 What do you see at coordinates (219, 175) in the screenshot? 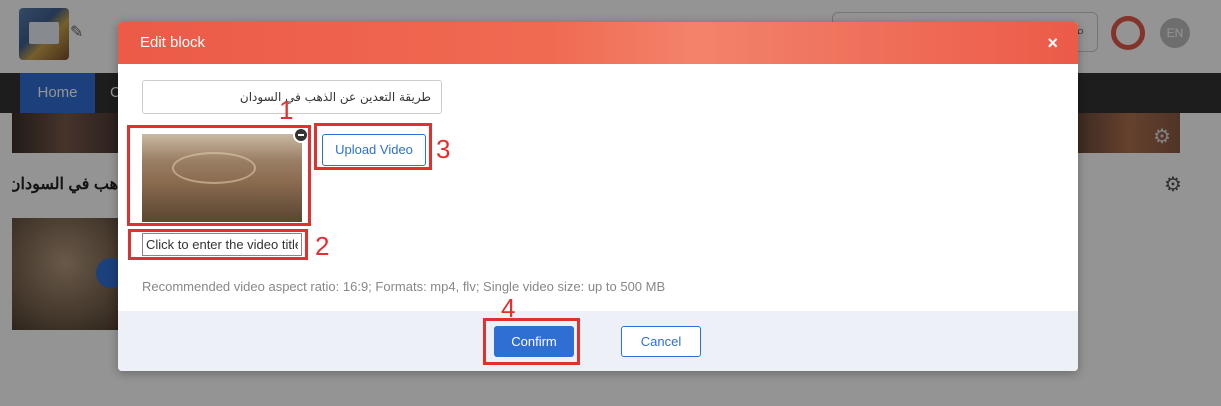
I see `annotation-box-video-thumbnail` at bounding box center [219, 175].